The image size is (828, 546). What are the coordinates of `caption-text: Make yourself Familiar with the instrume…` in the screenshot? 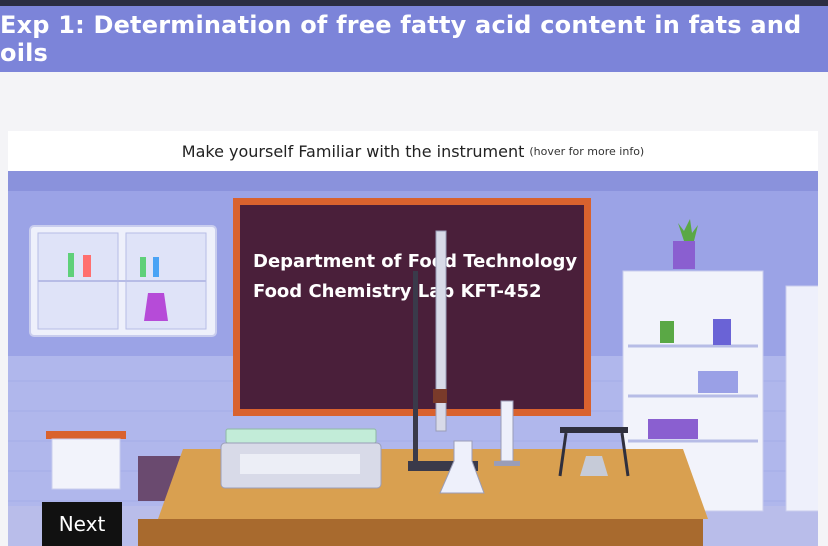 It's located at (353, 151).